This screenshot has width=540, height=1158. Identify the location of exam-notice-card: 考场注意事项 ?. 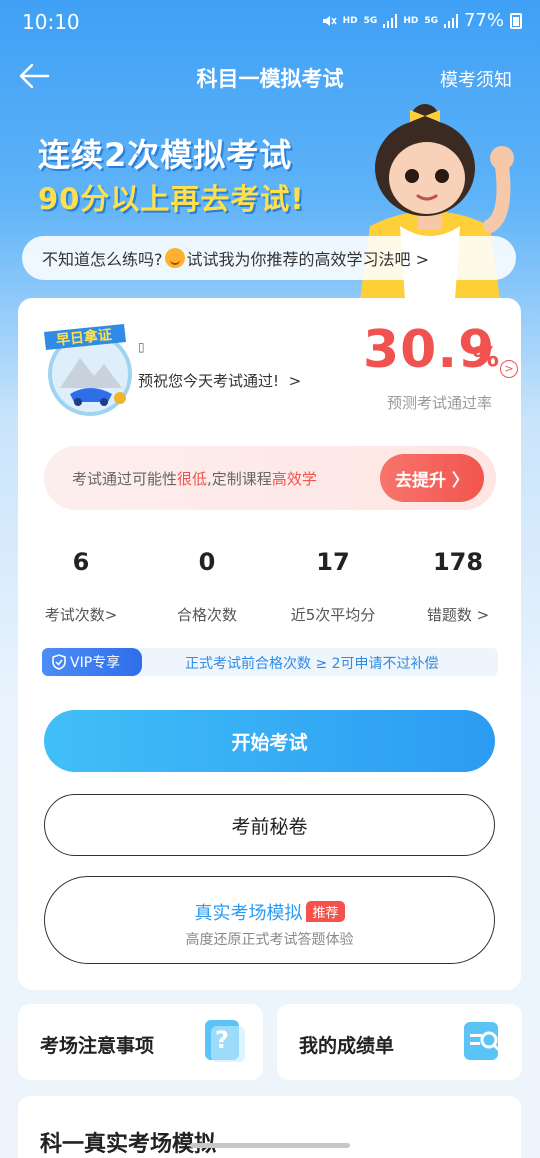
(140, 1042).